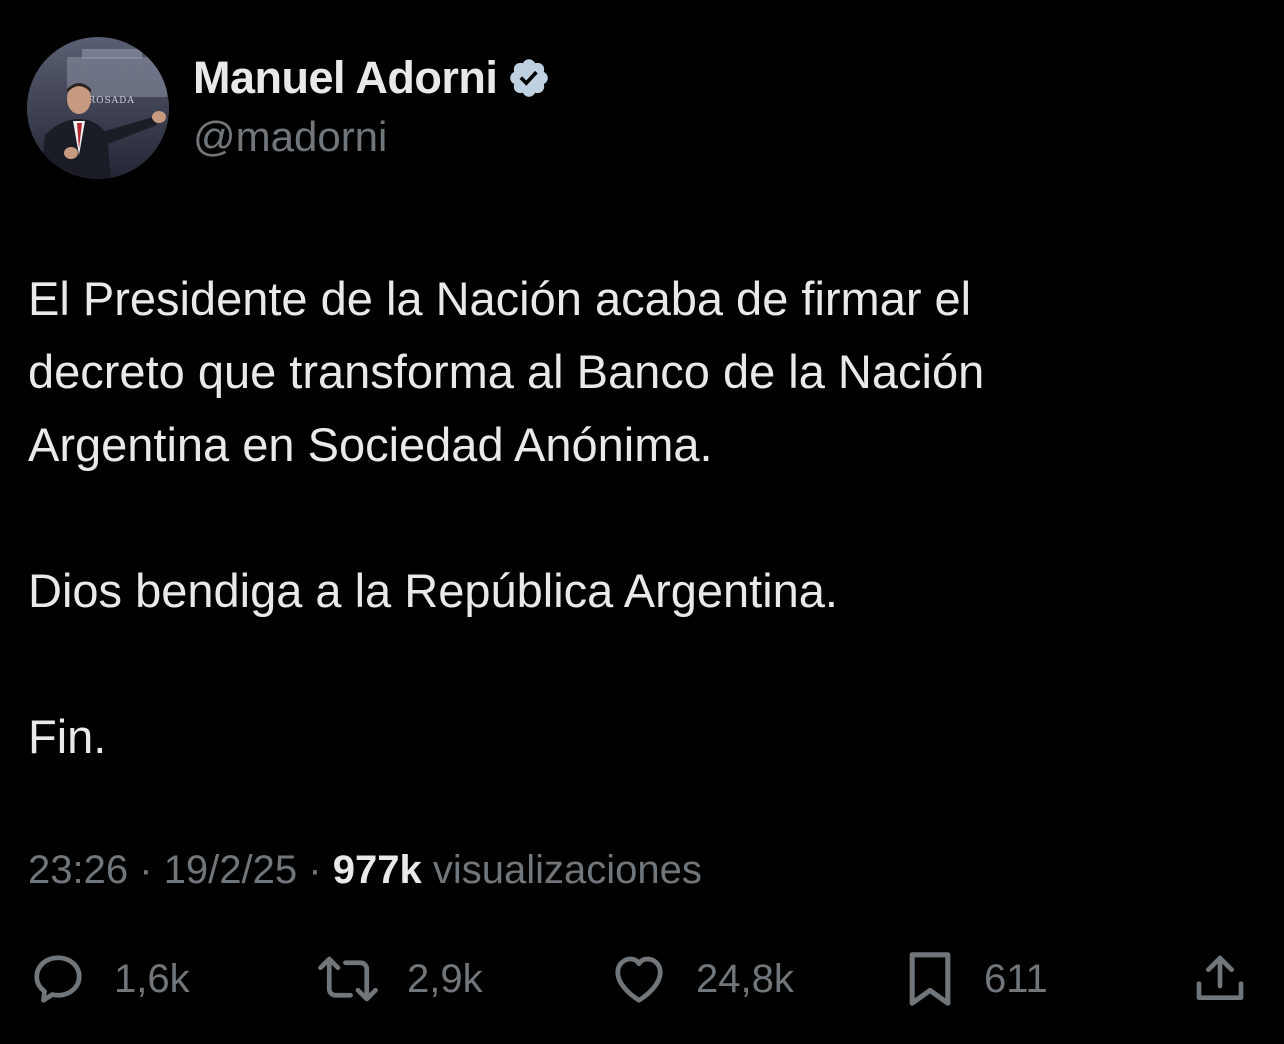 This screenshot has height=1044, width=1284. What do you see at coordinates (377, 870) in the screenshot?
I see `views-count: 977k` at bounding box center [377, 870].